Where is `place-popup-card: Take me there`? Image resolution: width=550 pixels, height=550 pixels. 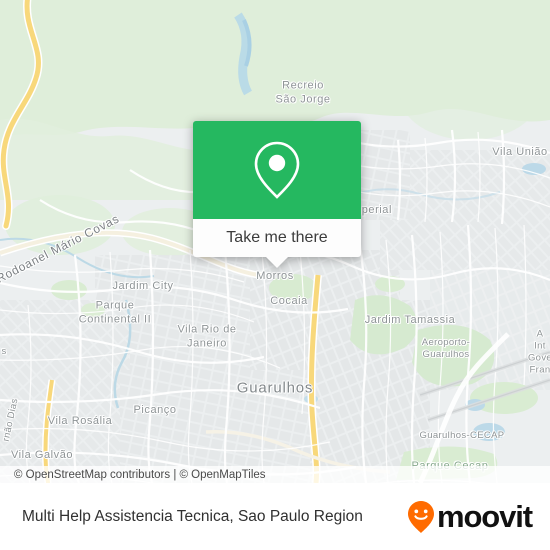
place-popup-card: Take me there is located at coordinates (277, 194).